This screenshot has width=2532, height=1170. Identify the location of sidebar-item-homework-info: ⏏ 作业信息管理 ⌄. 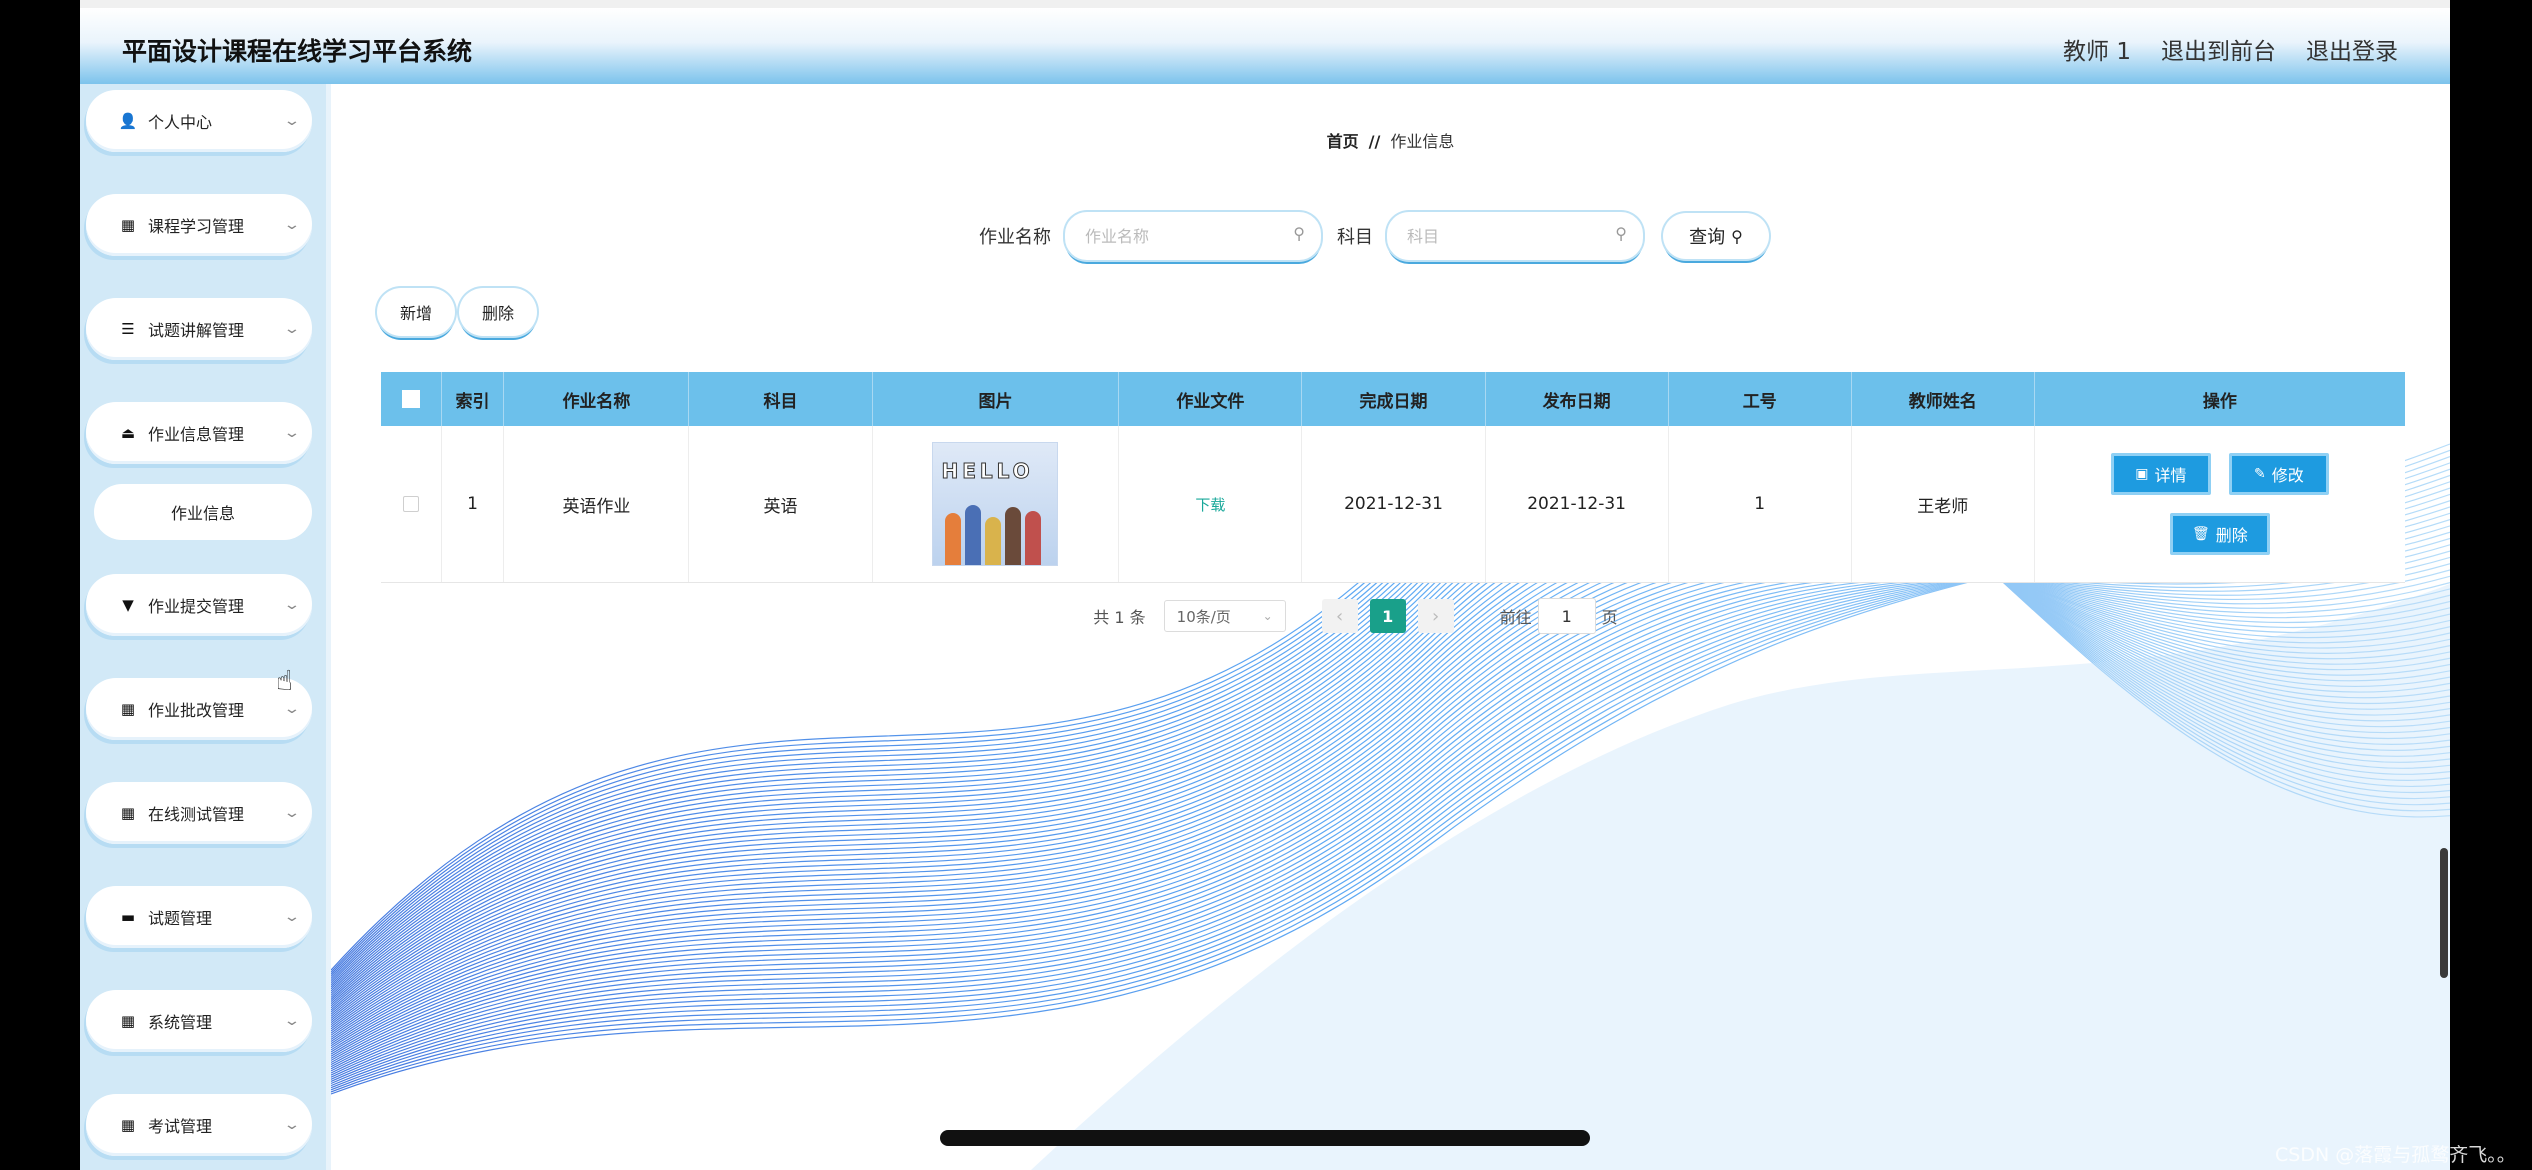
(199, 433).